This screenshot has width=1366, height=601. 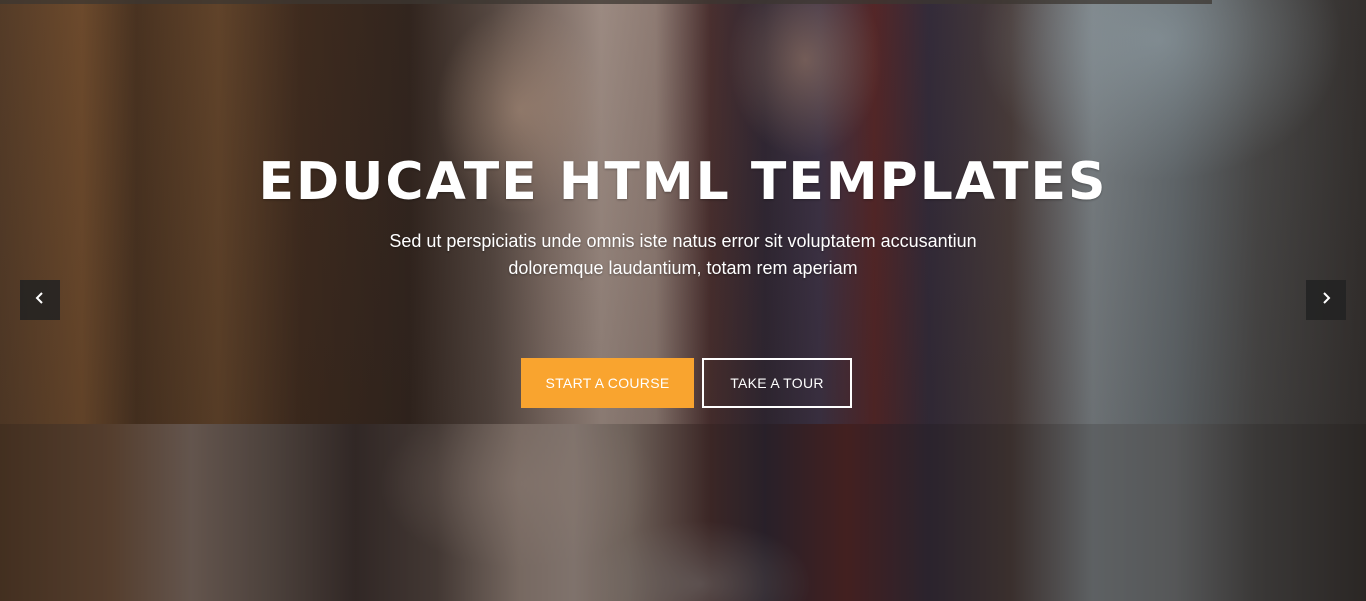 What do you see at coordinates (777, 383) in the screenshot?
I see `take-tour-button: TAKE A TOUR` at bounding box center [777, 383].